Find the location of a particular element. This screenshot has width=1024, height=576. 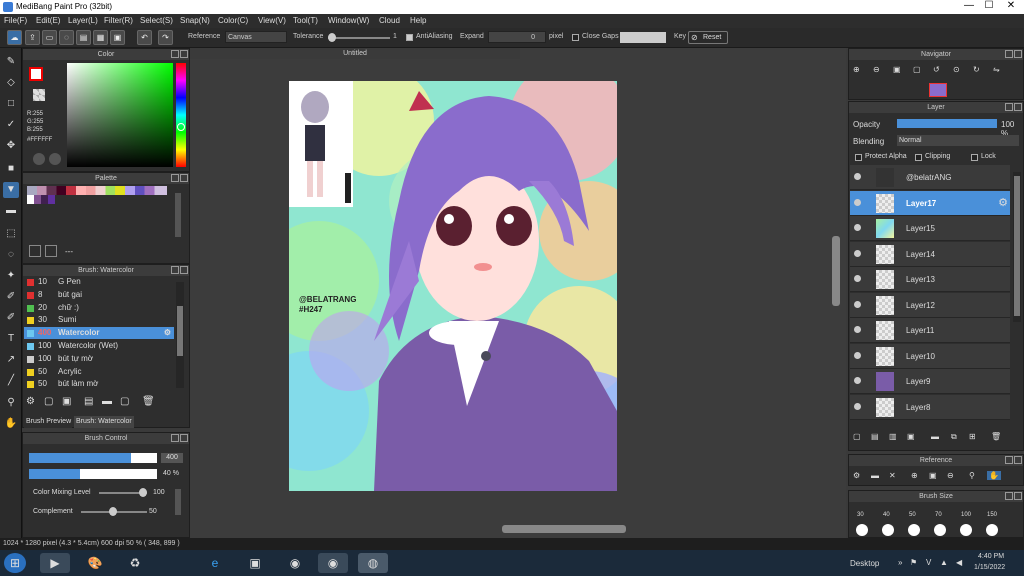

delete-layer-icon: 🗑 is located at coordinates (996, 436).